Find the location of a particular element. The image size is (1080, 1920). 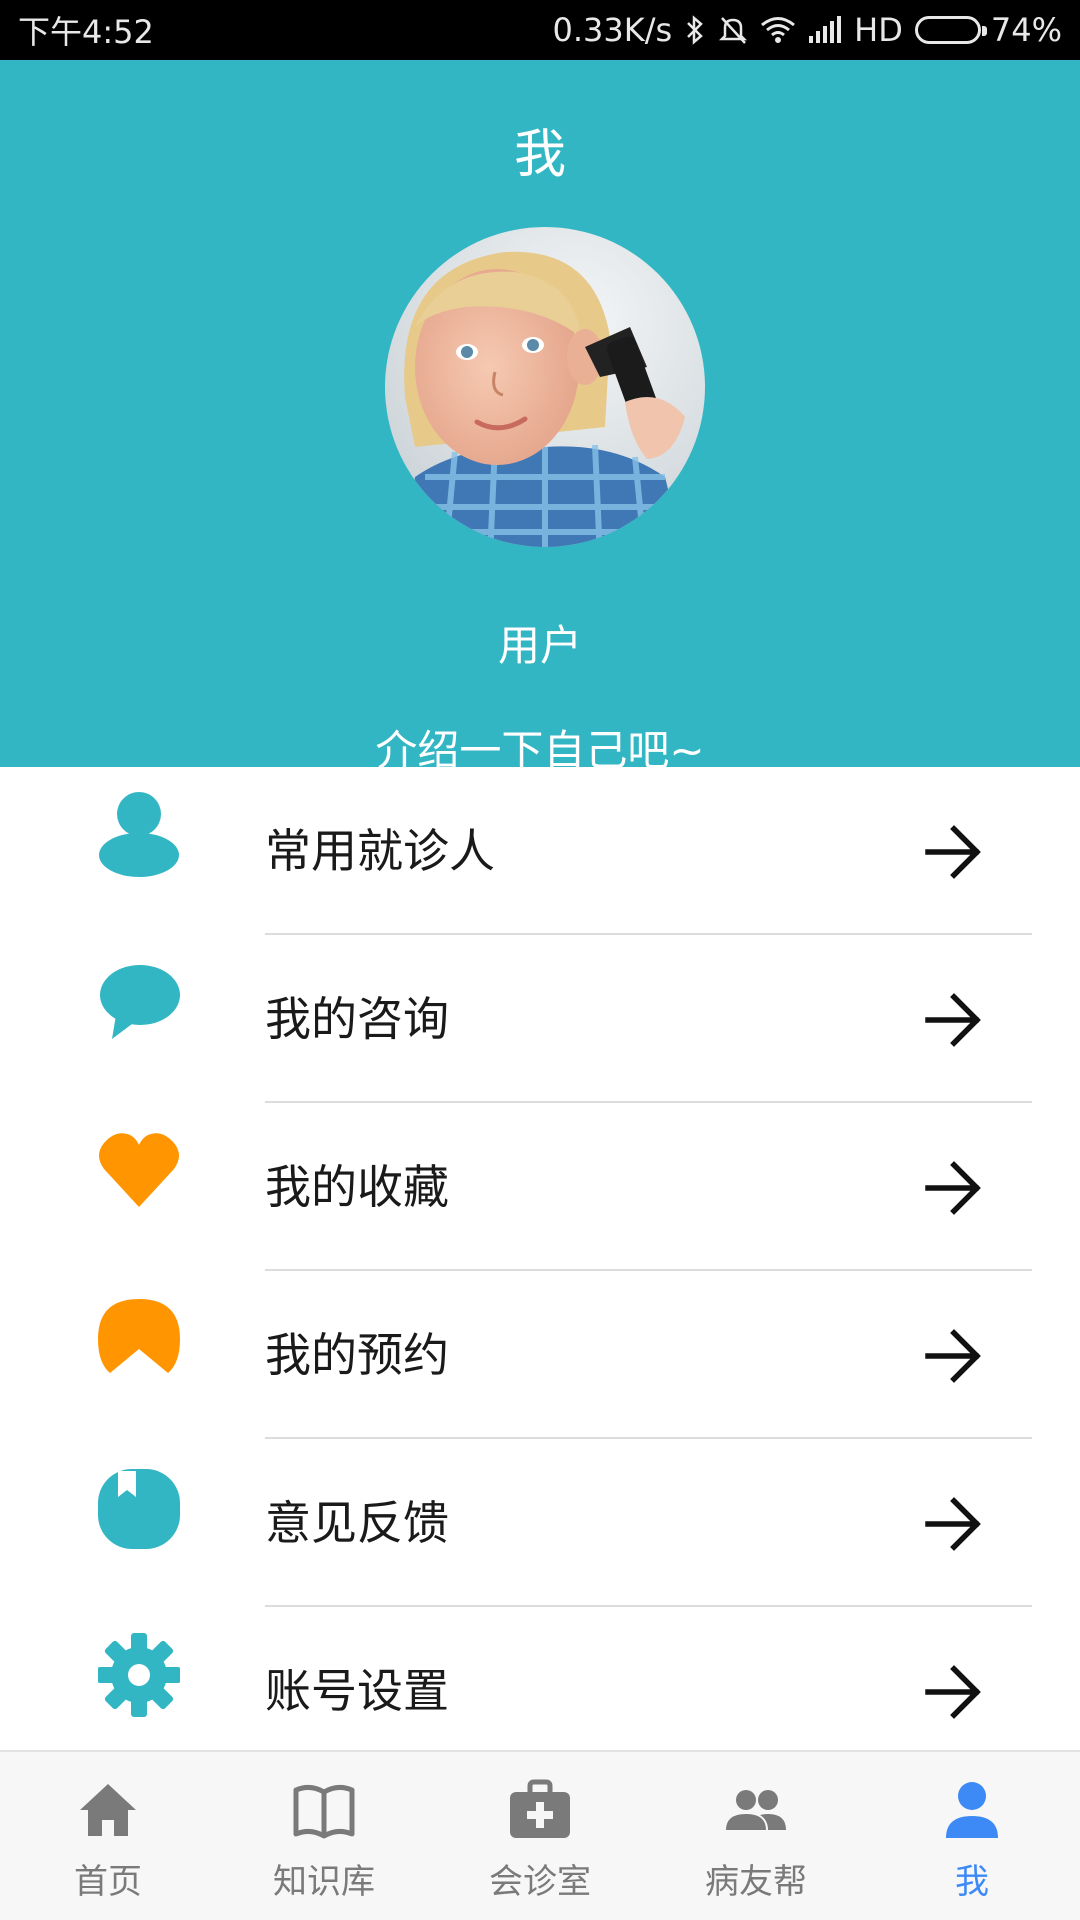

menu-item-my-favorites: 我的收藏 is located at coordinates (540, 1187).